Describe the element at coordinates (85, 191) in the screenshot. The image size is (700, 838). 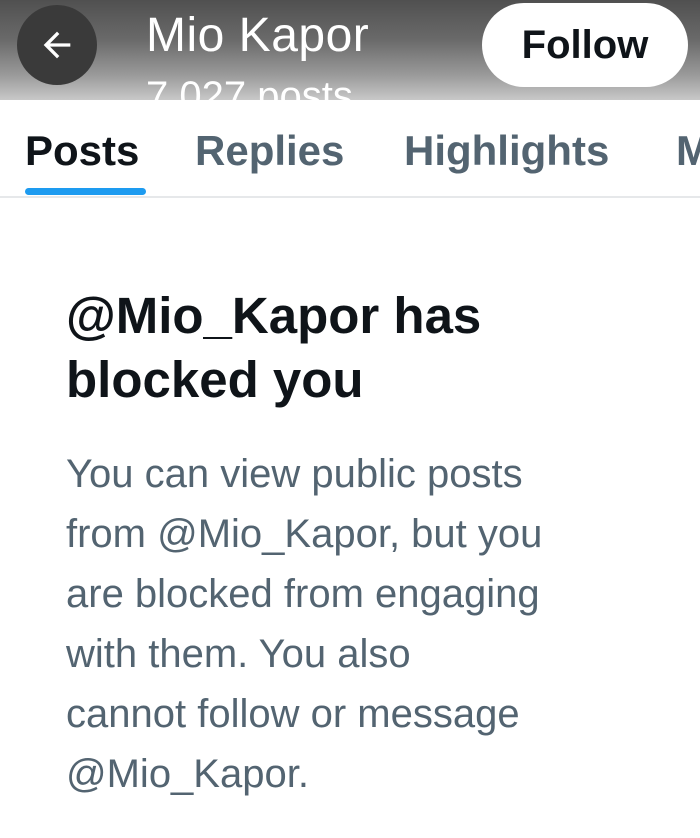
I see `active-tab-indicator` at that location.